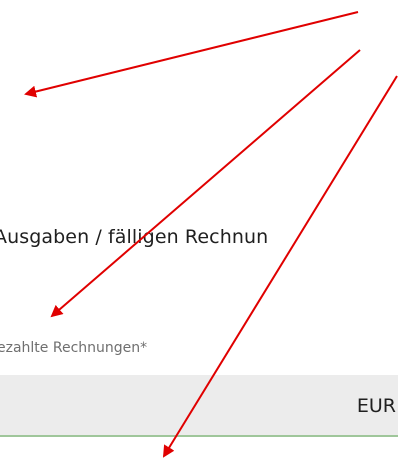 The image size is (398, 476). I want to click on field-label: ezahlte Rechnungen*, so click(74, 348).